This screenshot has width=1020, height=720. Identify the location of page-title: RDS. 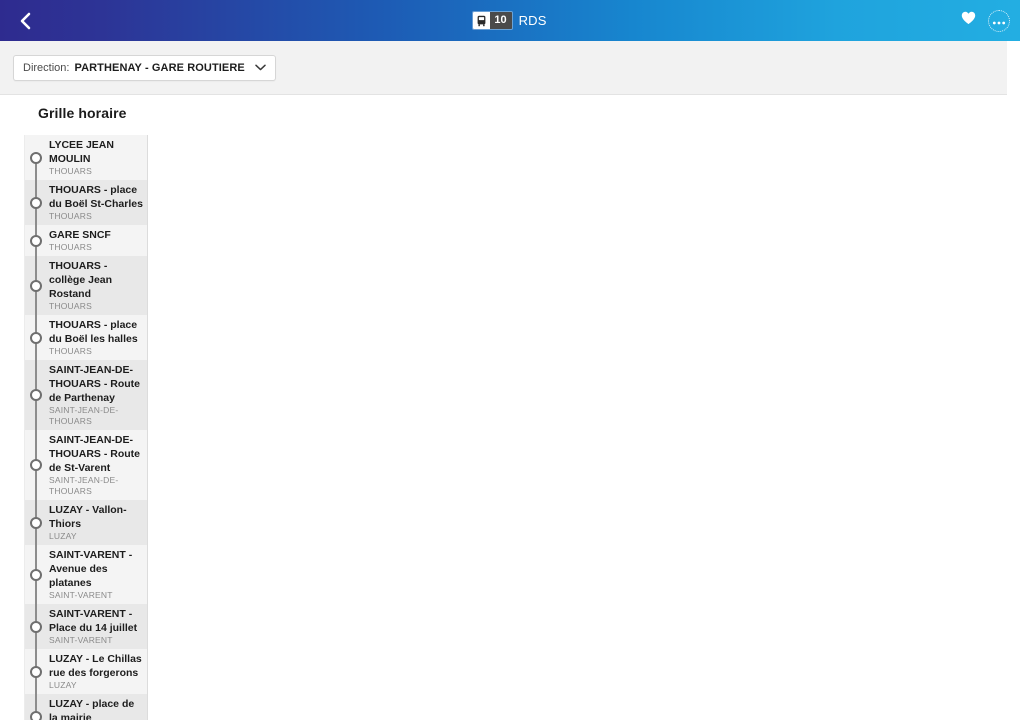
(532, 20).